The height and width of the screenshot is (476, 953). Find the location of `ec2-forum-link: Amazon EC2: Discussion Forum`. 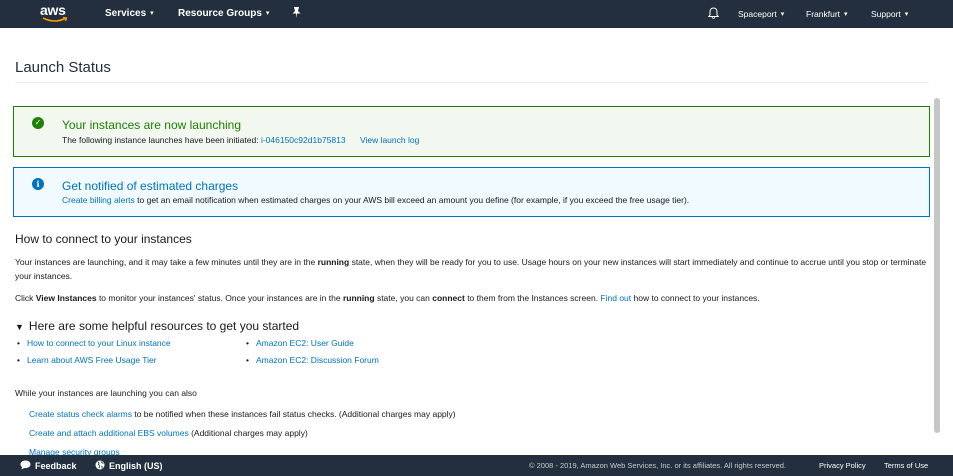

ec2-forum-link: Amazon EC2: Discussion Forum is located at coordinates (317, 360).